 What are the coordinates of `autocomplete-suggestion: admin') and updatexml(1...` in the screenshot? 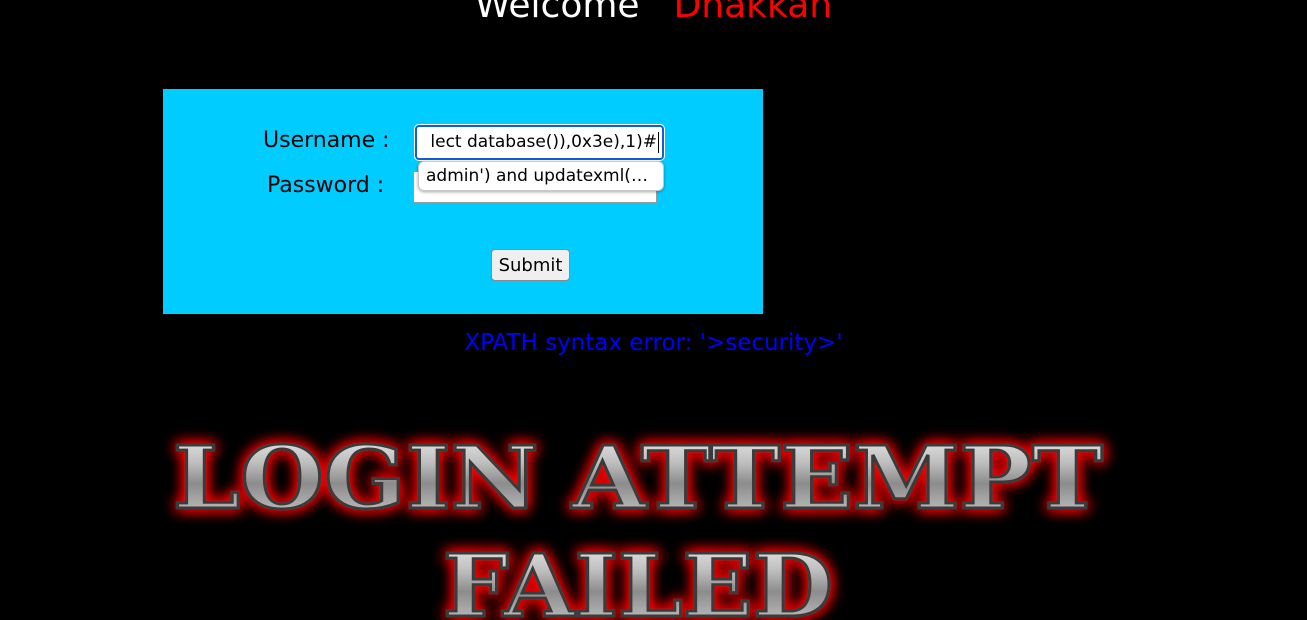 It's located at (541, 176).